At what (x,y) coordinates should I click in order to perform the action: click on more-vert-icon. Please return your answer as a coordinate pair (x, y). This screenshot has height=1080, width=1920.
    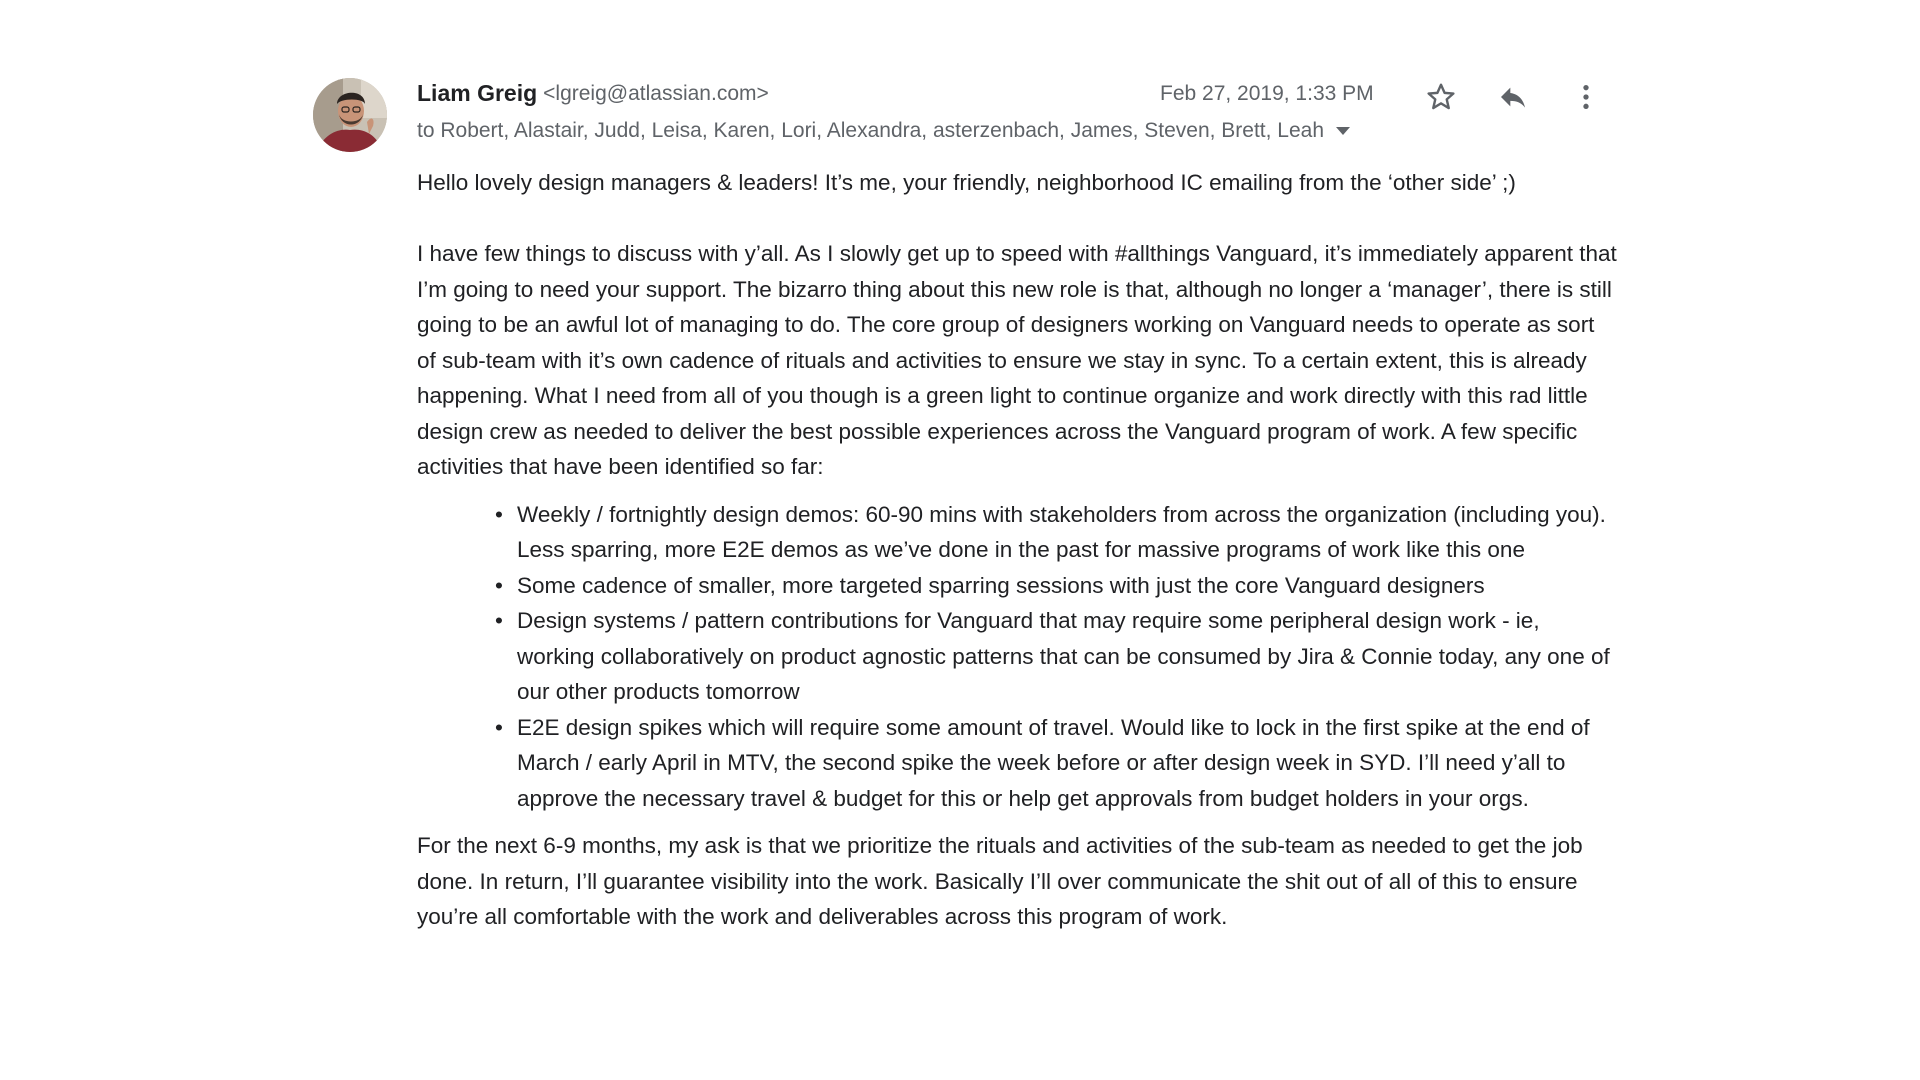
    Looking at the image, I should click on (1586, 97).